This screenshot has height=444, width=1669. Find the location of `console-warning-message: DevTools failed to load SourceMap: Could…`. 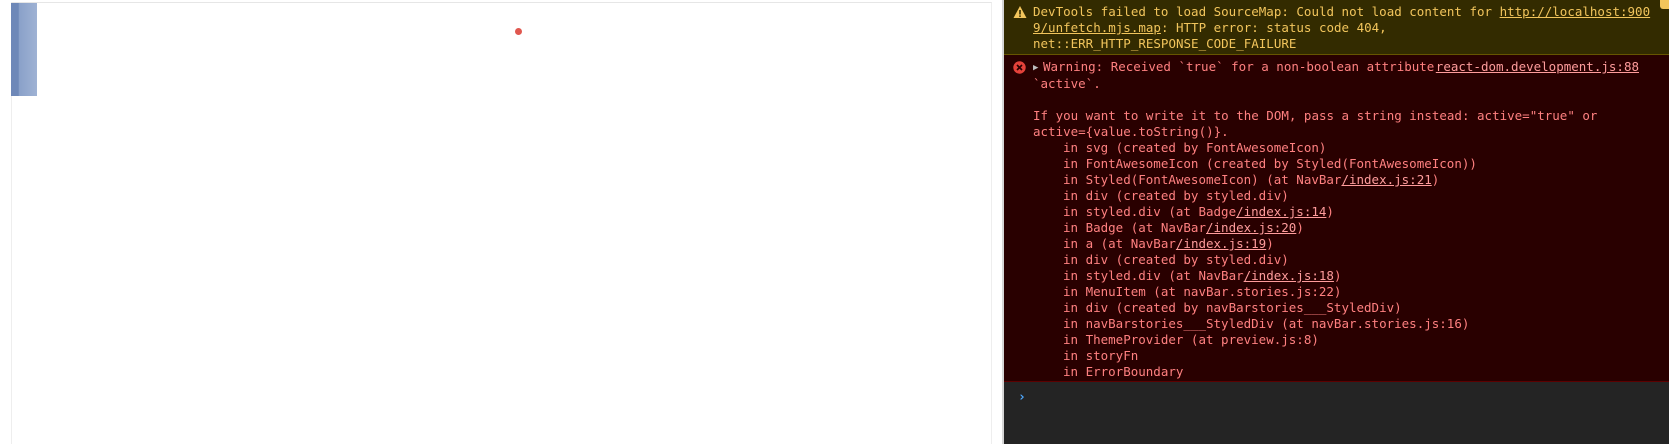

console-warning-message: DevTools failed to load SourceMap: Could… is located at coordinates (1336, 27).